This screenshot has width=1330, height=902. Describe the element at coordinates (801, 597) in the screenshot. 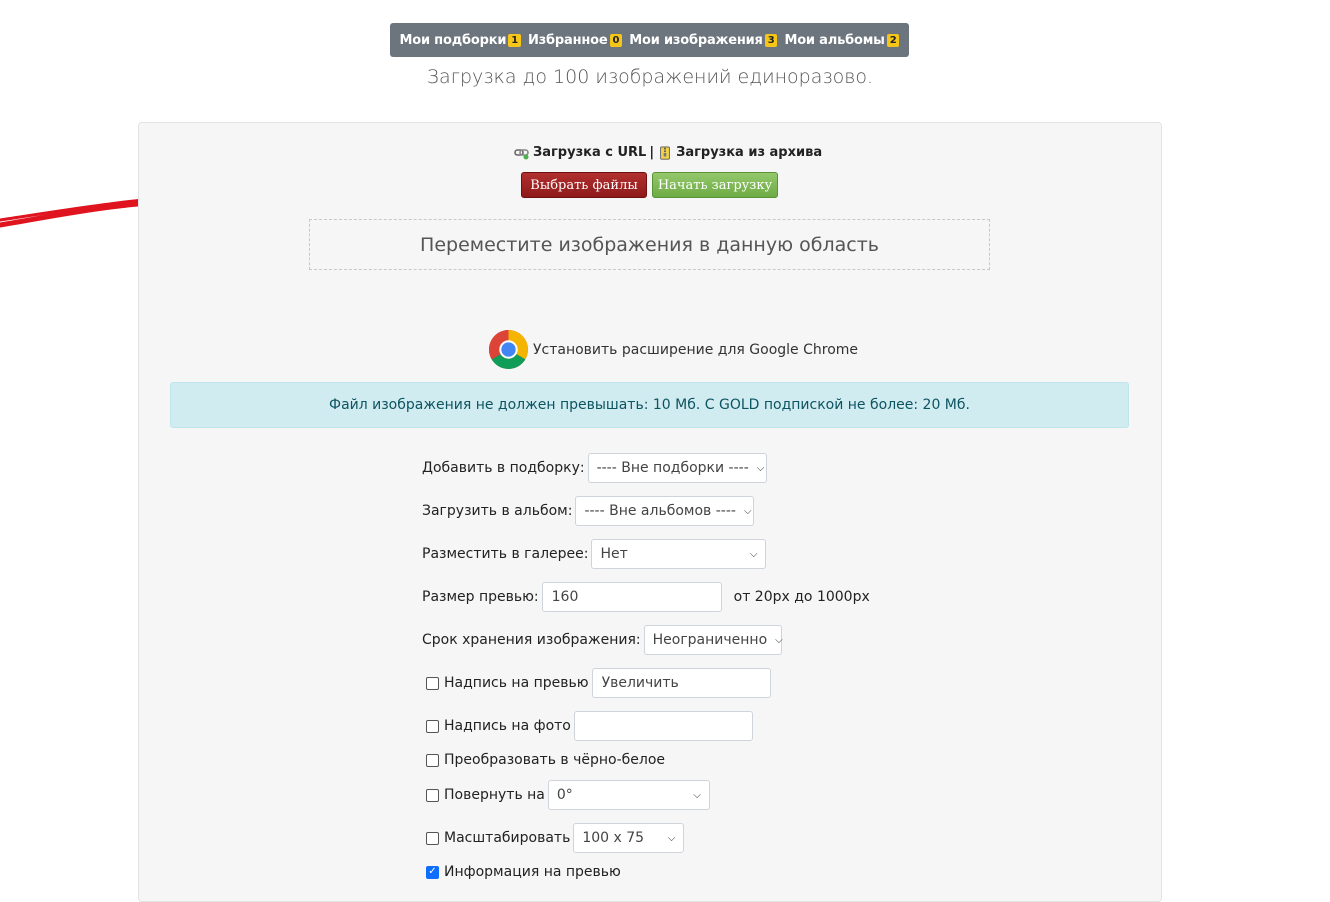

I see `preview-size-hint: от 20px до 1000px` at that location.